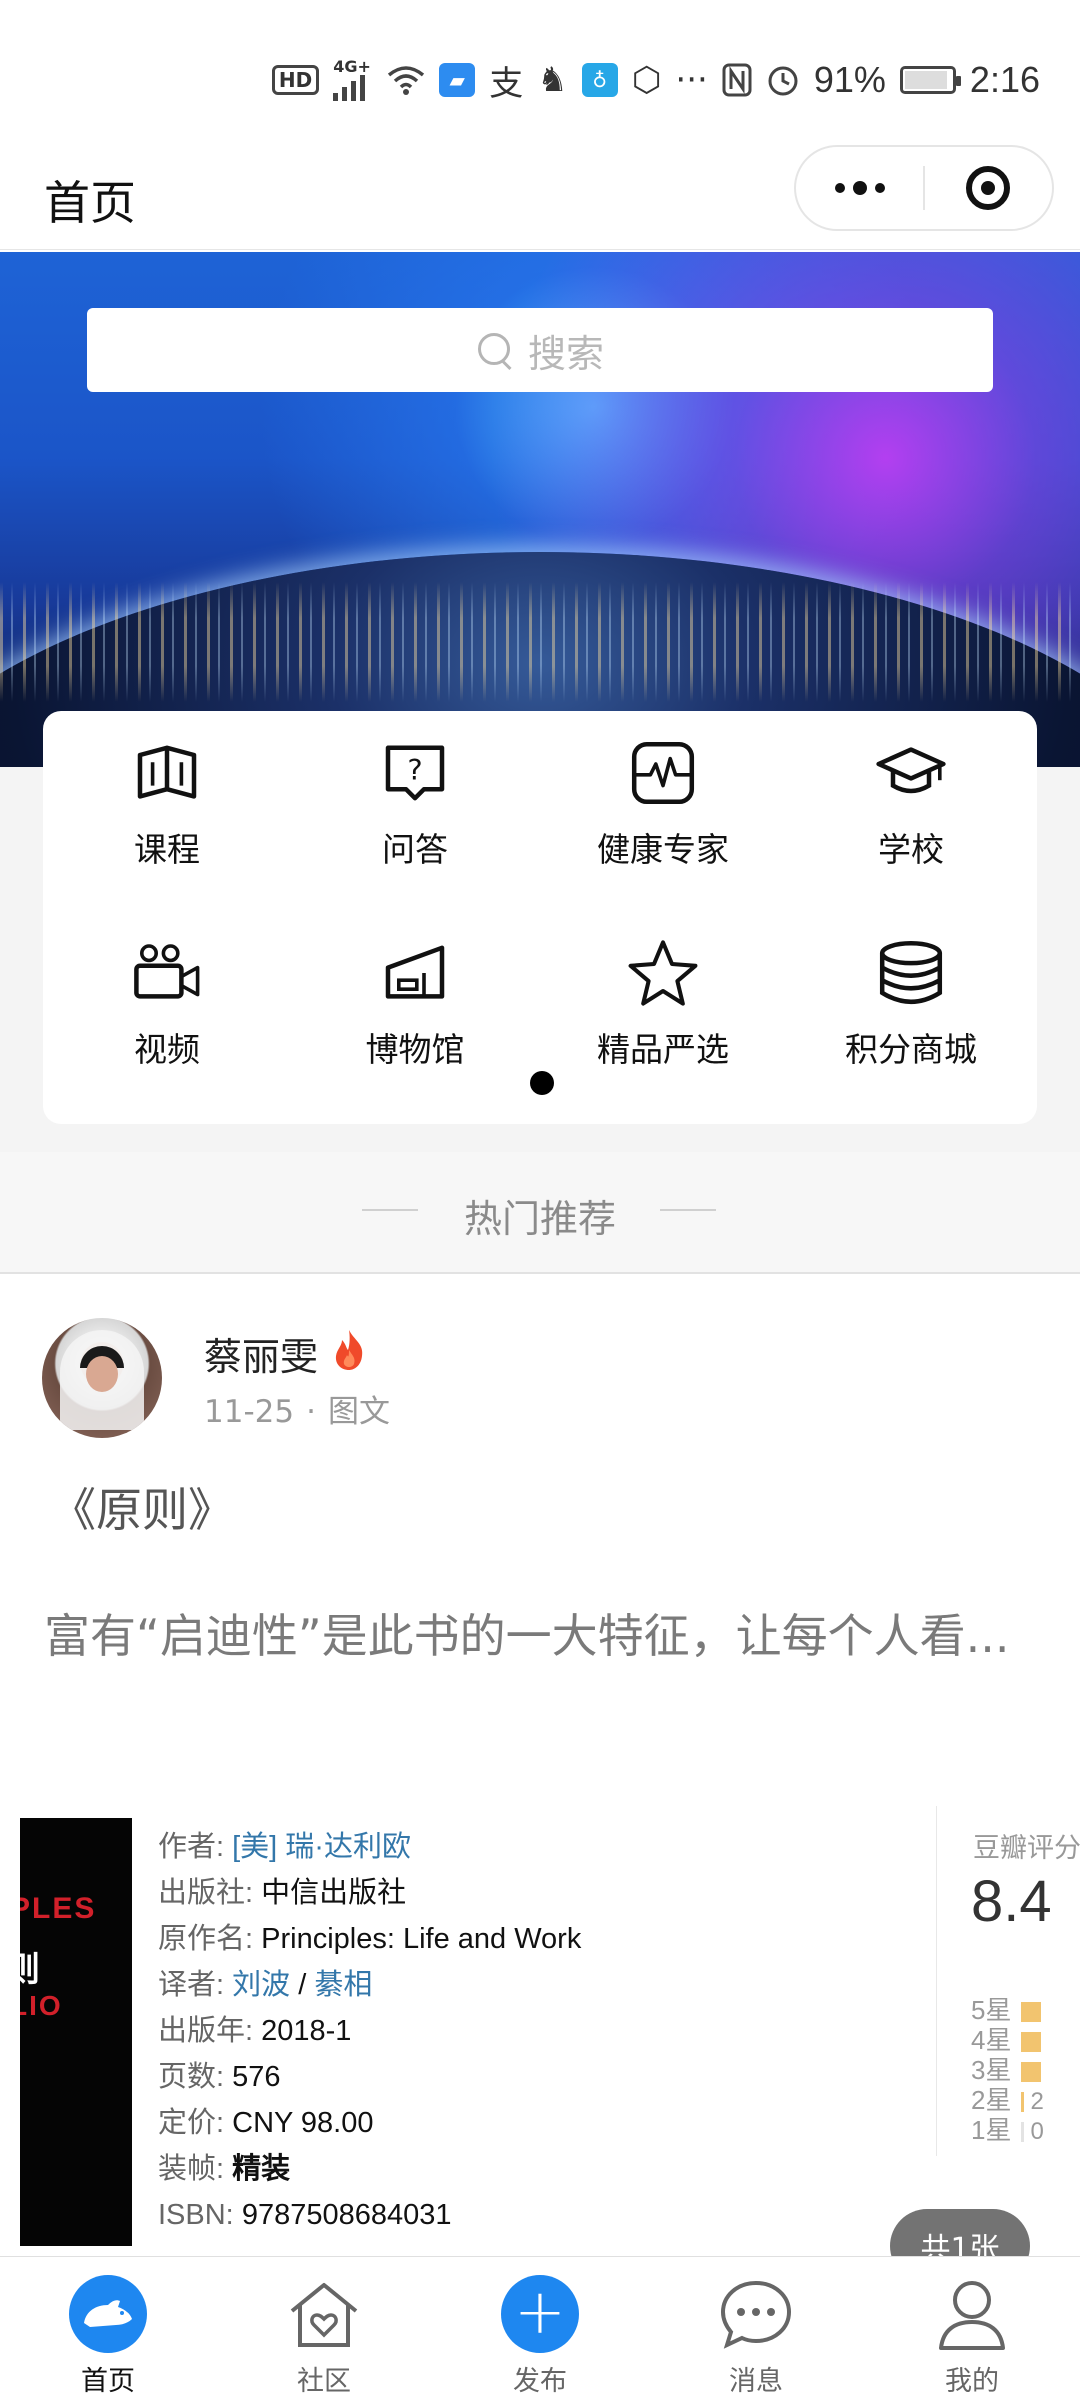 This screenshot has height=2400, width=1080. I want to click on graduation-cap-icon, so click(911, 770).